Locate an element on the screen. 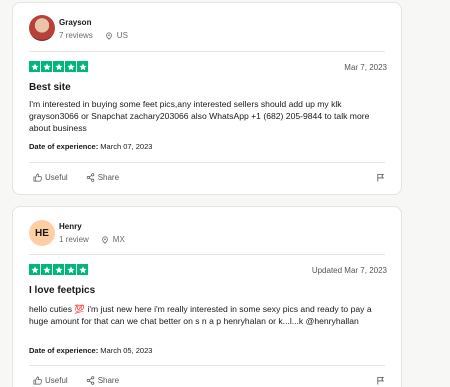 This screenshot has height=387, width=450. avatar: HE is located at coordinates (42, 233).